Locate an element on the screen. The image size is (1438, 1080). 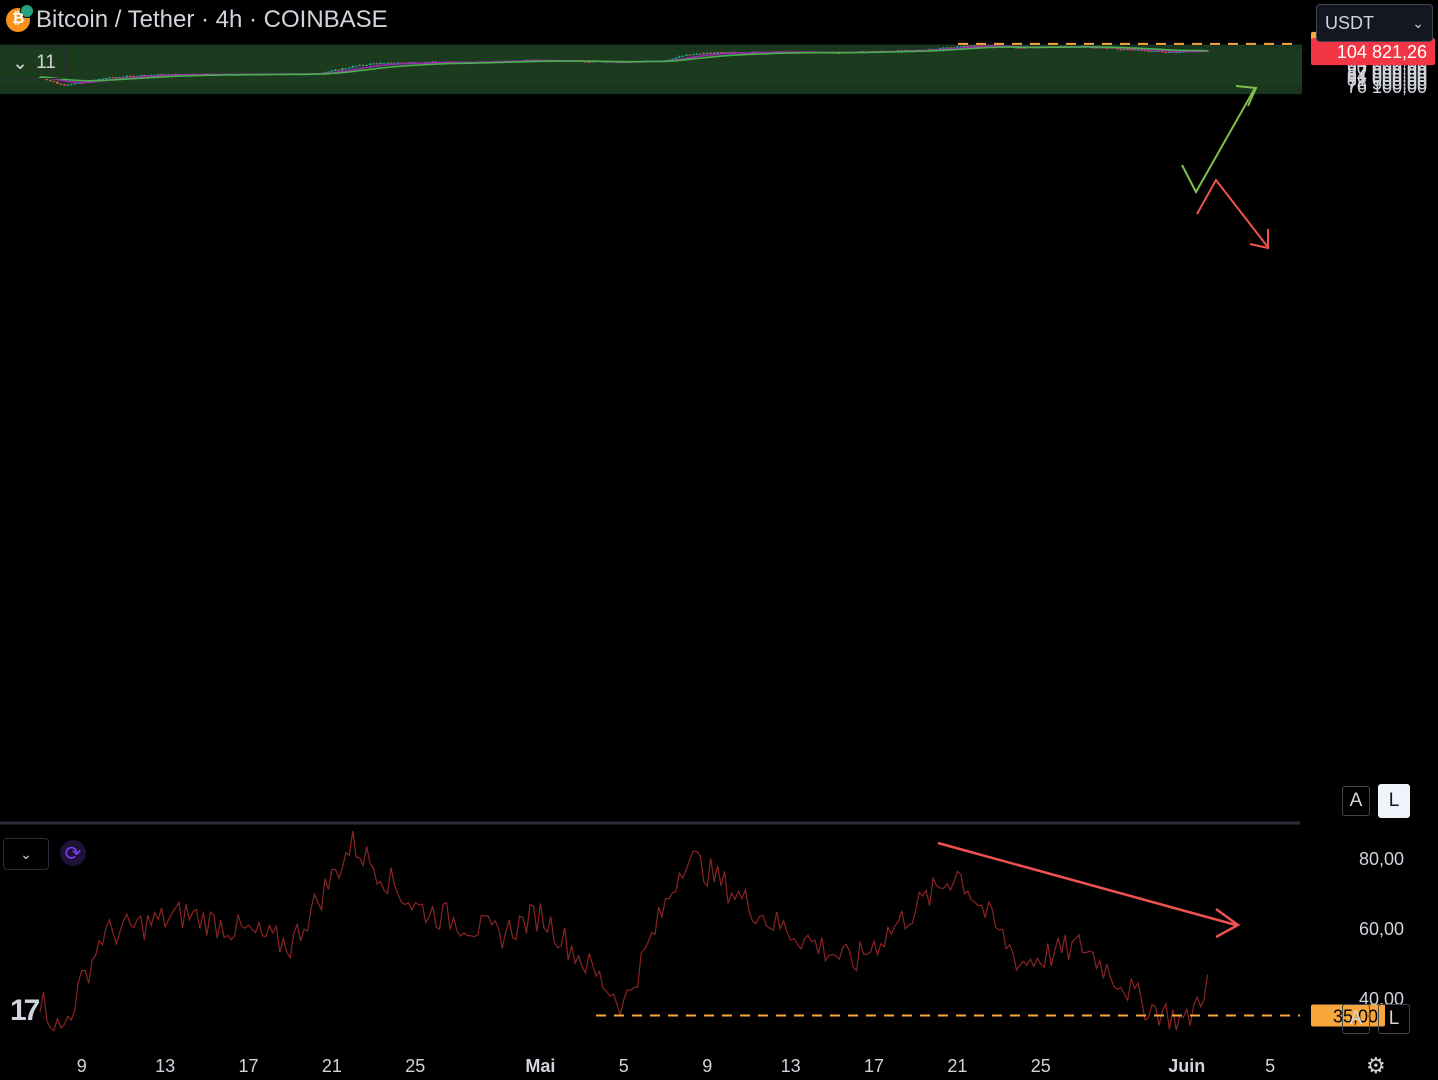
currency-select: USDT ⌄ is located at coordinates (1374, 23).